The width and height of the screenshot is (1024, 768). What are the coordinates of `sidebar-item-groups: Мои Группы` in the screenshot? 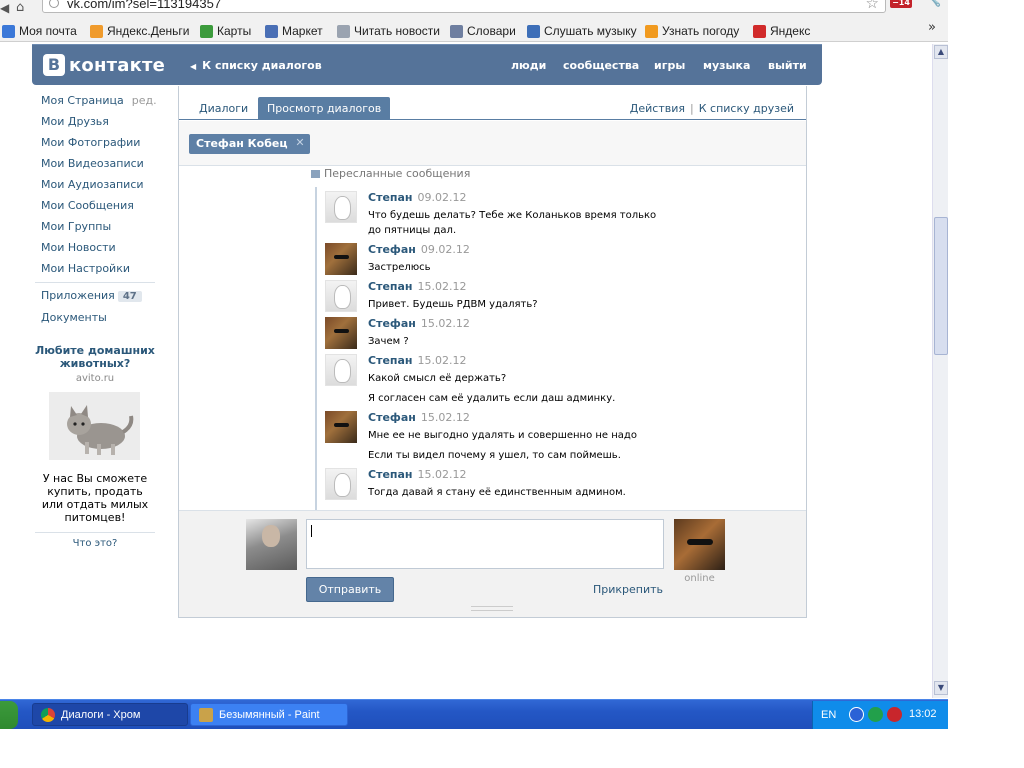 It's located at (76, 226).